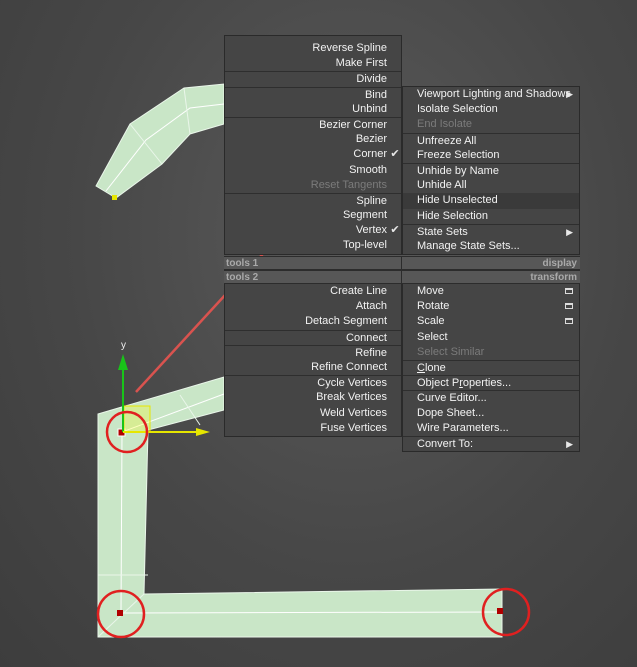 This screenshot has height=667, width=637. What do you see at coordinates (313, 48) in the screenshot?
I see `menu-item-reverse-spline: Reverse Spline` at bounding box center [313, 48].